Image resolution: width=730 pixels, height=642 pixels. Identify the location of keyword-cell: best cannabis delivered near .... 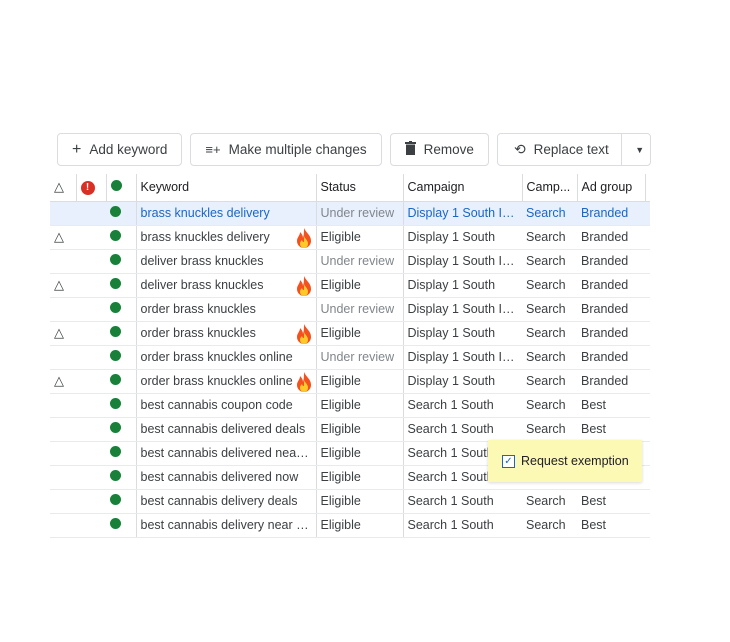
(226, 453).